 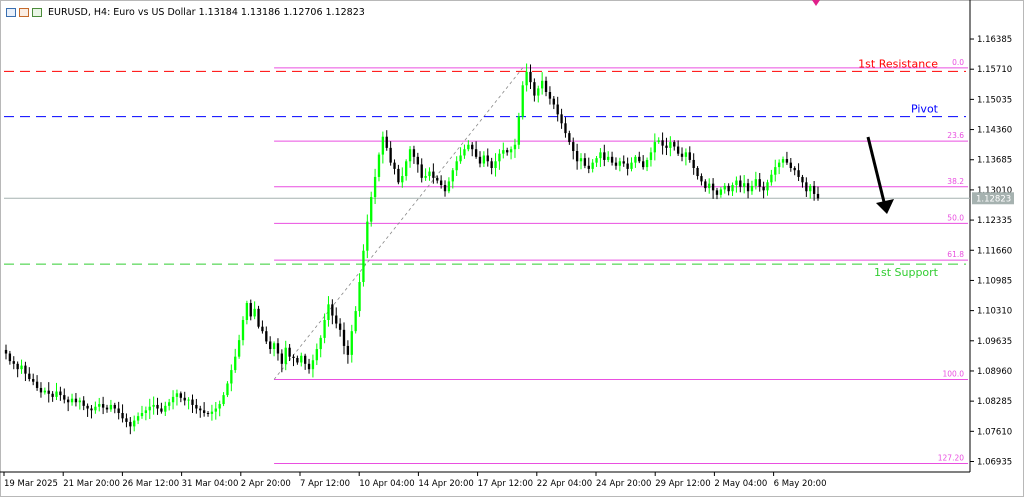 What do you see at coordinates (11, 12) in the screenshot?
I see `chart-window-icon` at bounding box center [11, 12].